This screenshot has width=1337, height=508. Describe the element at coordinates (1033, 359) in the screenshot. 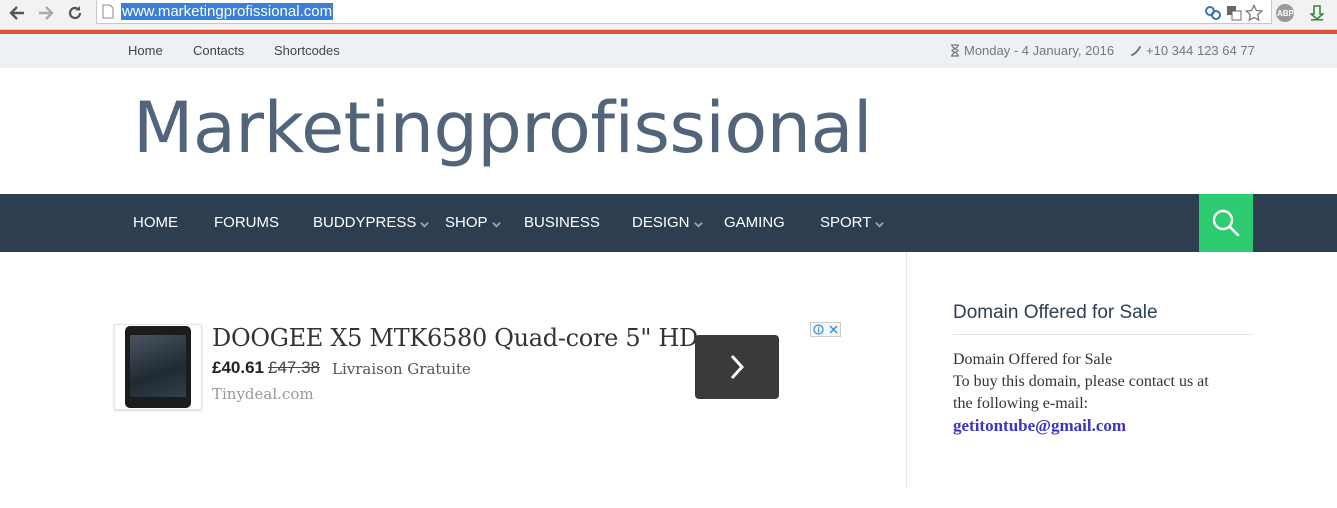

I see `sidebar-text-line: Domain Offered for Sale` at that location.